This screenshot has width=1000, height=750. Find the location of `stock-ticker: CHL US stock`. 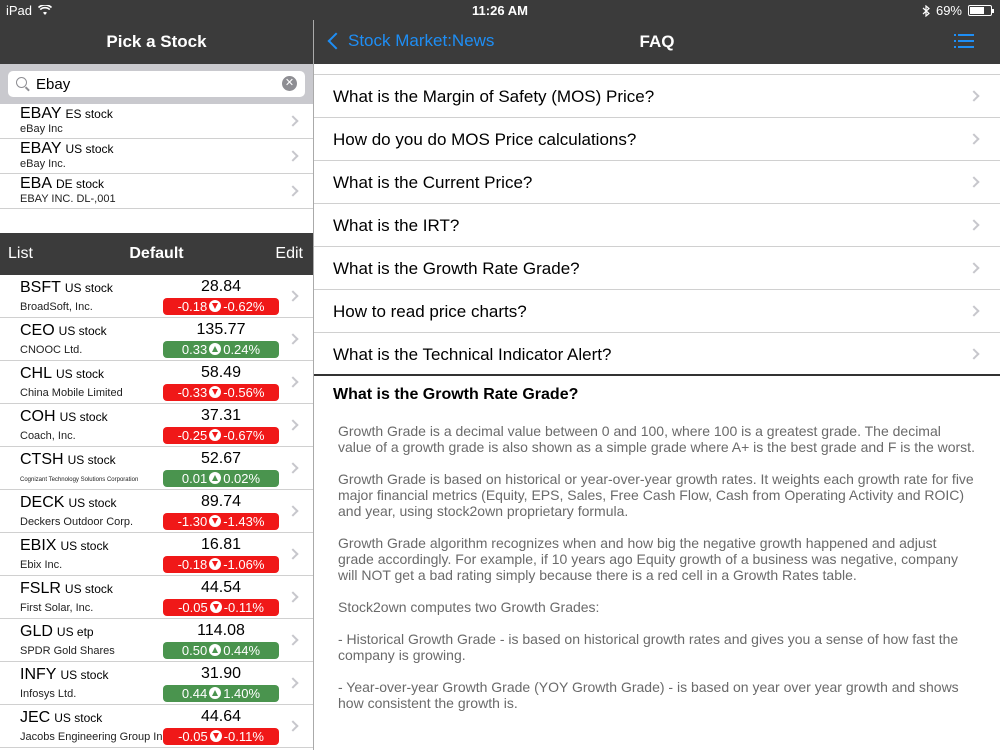

stock-ticker: CHL US stock is located at coordinates (62, 374).